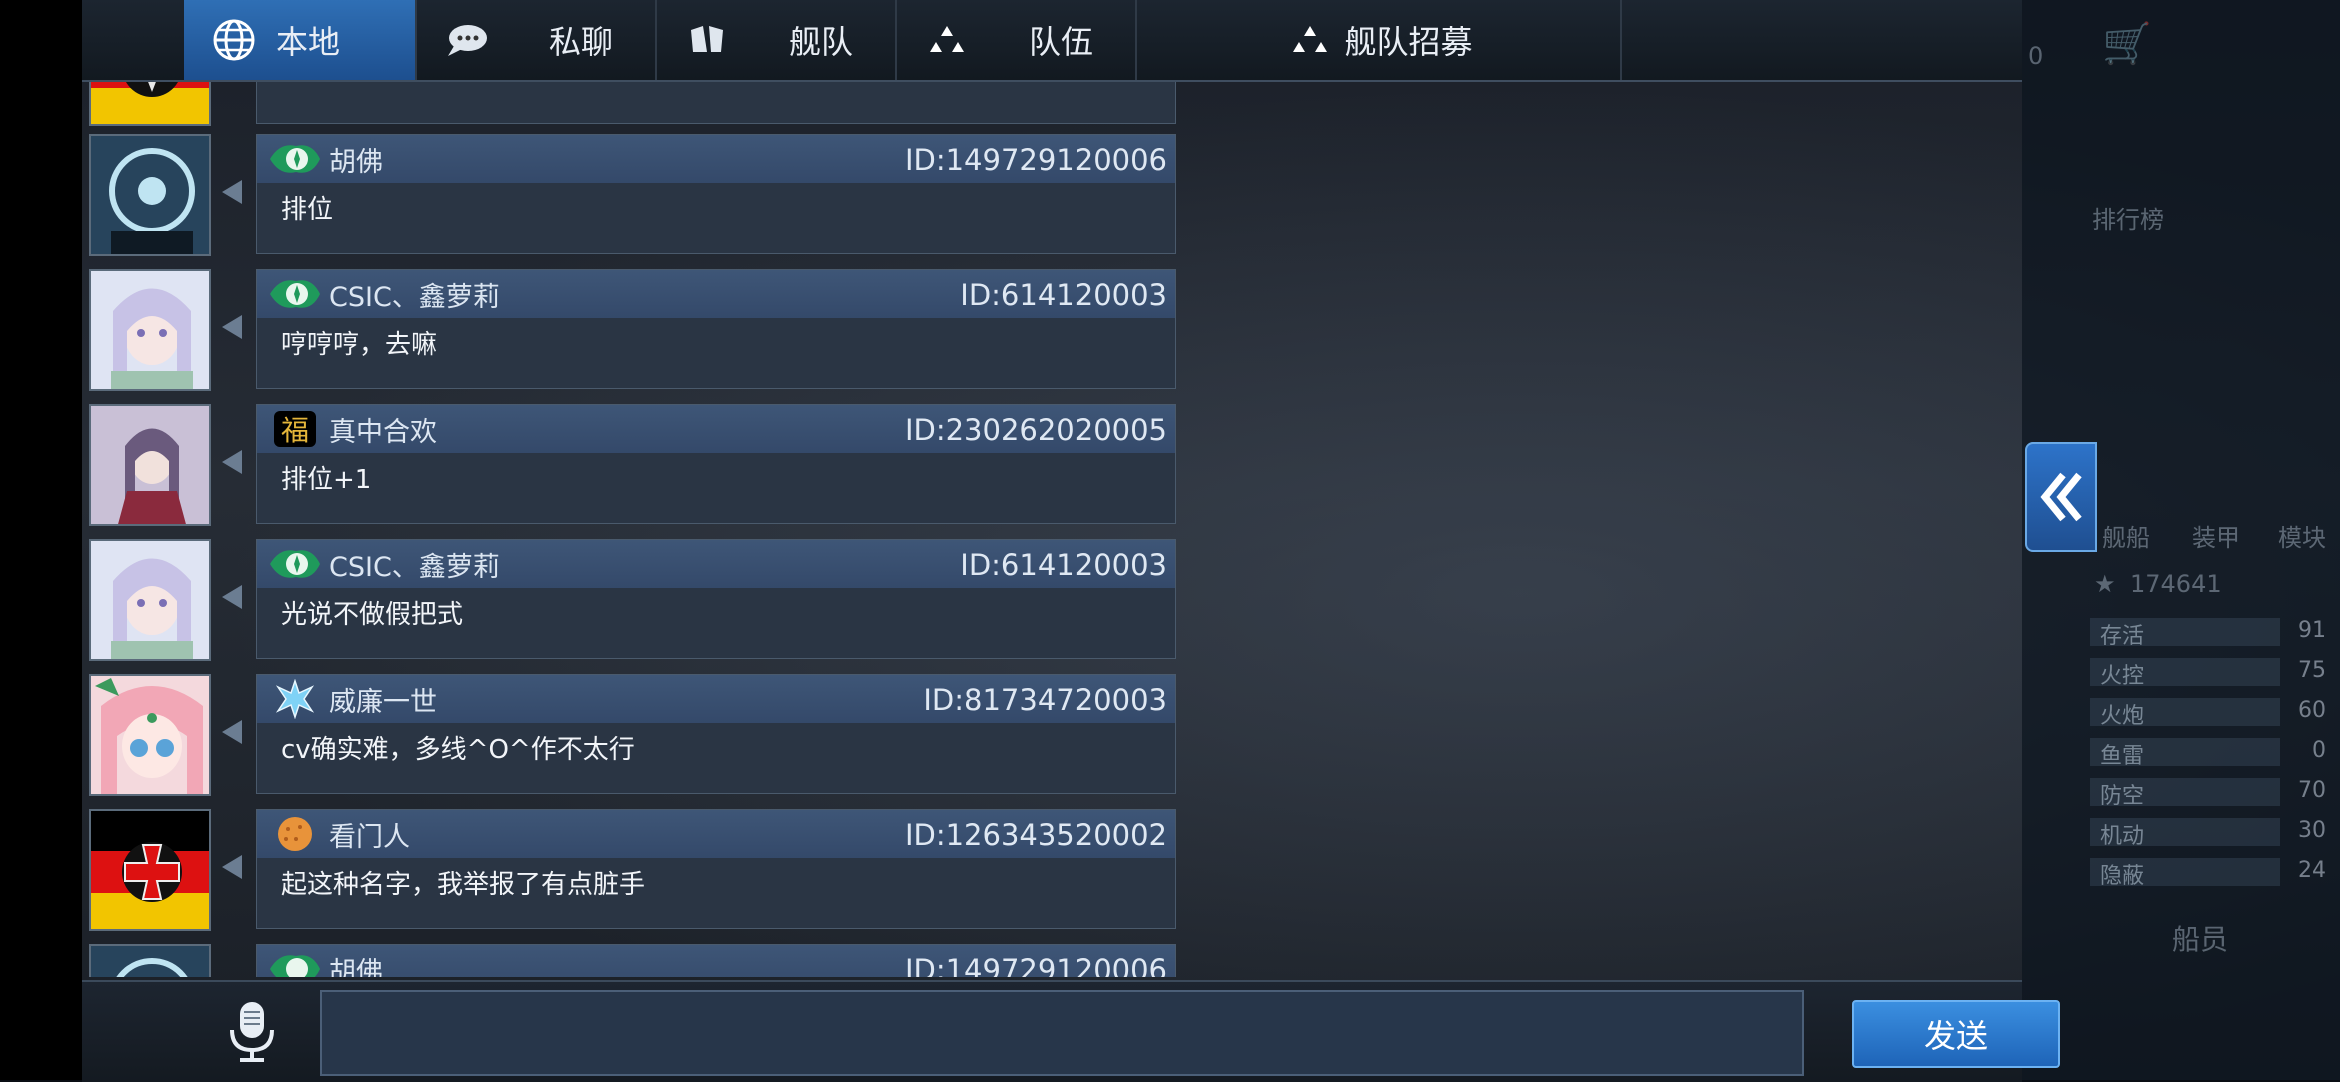  Describe the element at coordinates (2036, 56) in the screenshot. I see `top-counter: 0` at that location.